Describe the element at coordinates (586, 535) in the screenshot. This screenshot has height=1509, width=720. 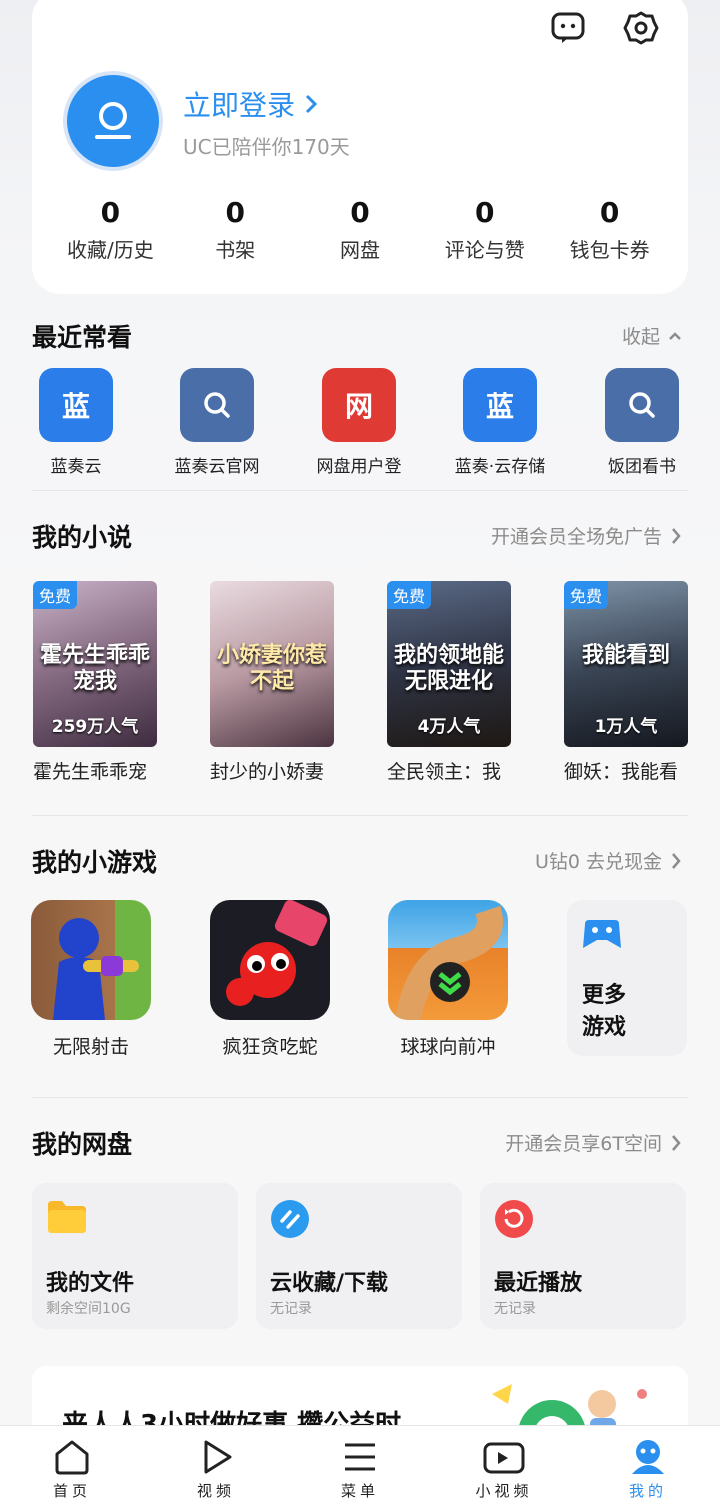
I see `vip-no-ads-link: 开通会员全场免广告` at that location.